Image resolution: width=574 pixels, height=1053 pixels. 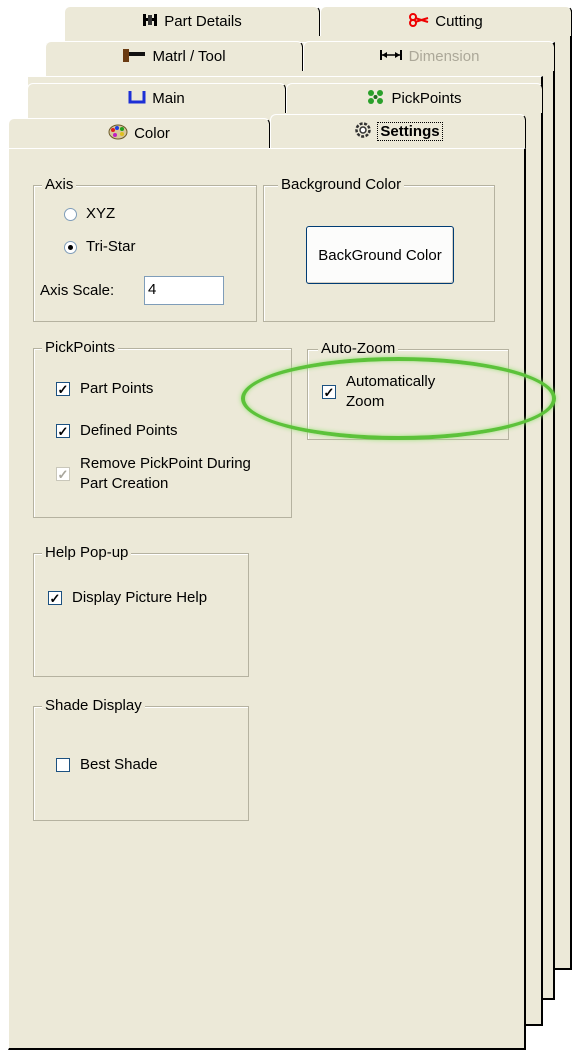 I want to click on part-details-icon, so click(x=150, y=21).